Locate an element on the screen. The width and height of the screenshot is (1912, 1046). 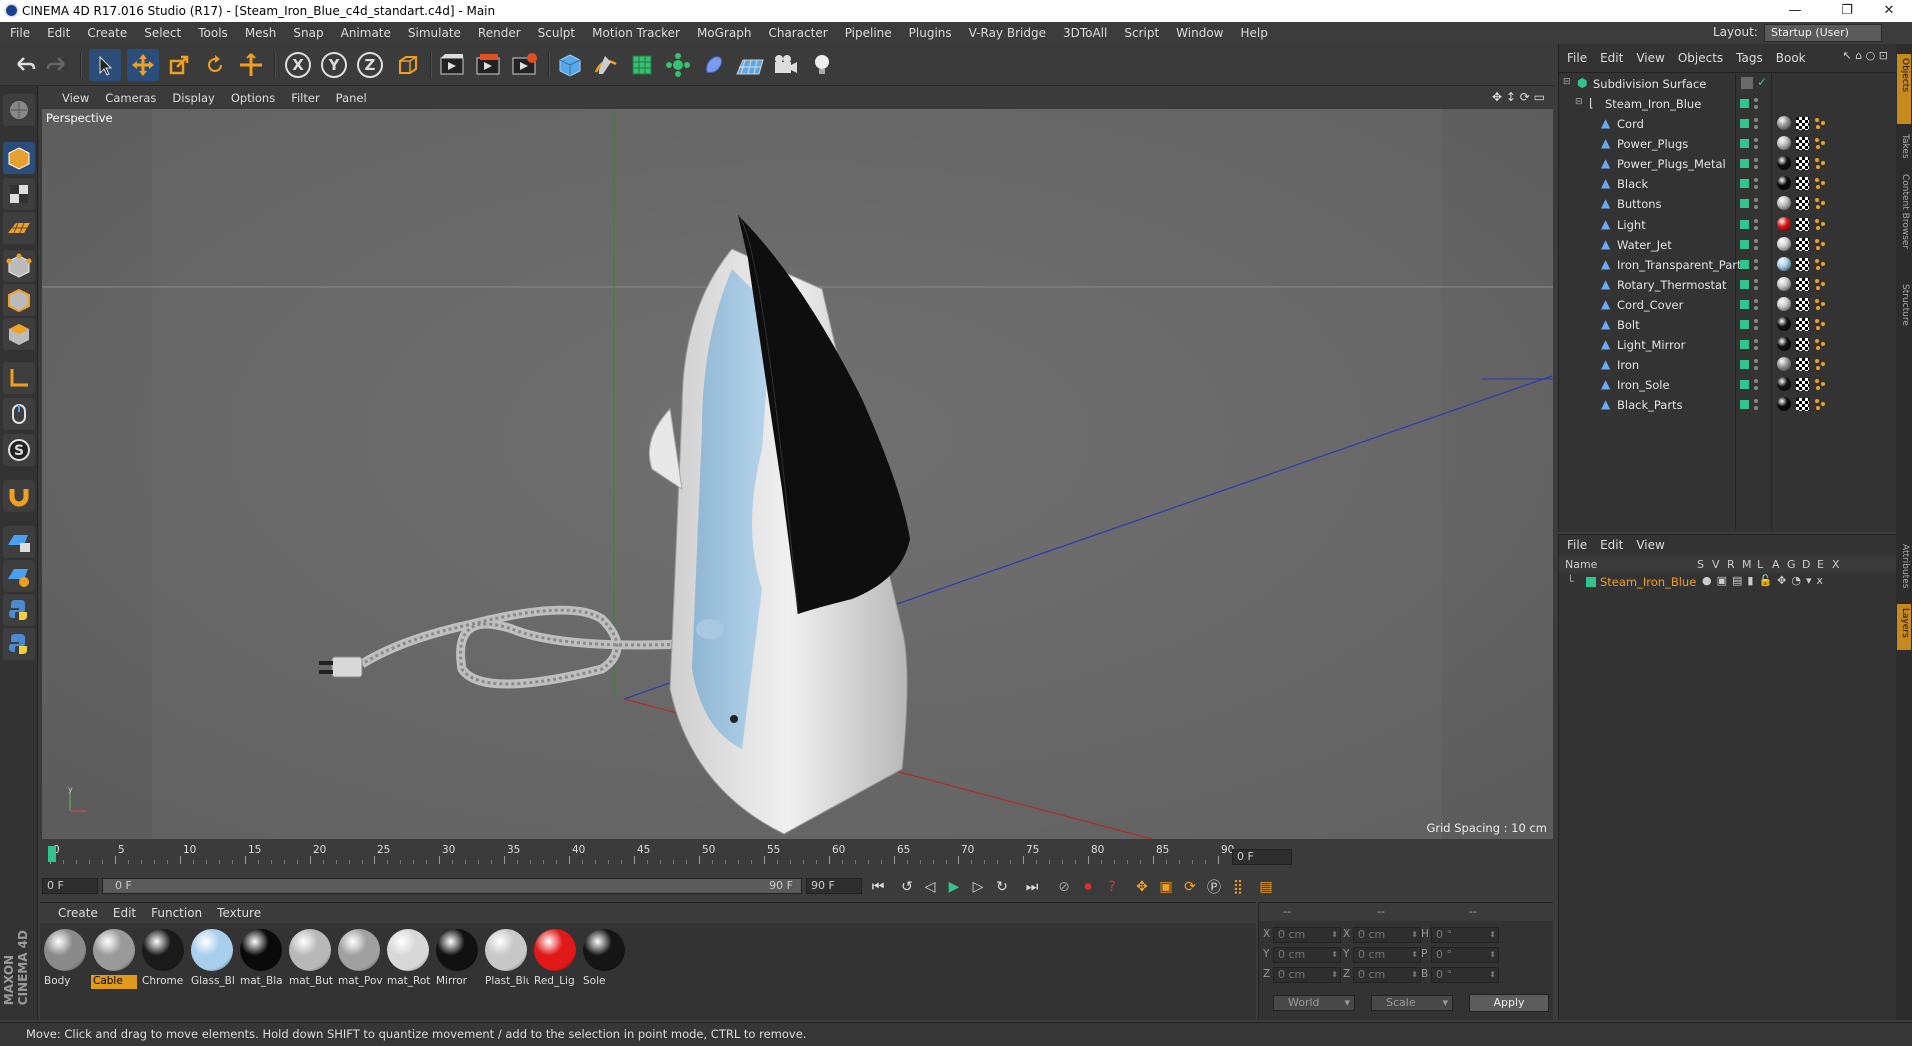
object-name: Power_Plugs_Metal is located at coordinates (1671, 164).